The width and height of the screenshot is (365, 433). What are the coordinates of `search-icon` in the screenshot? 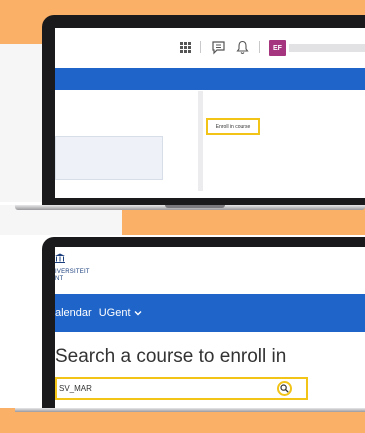 It's located at (284, 388).